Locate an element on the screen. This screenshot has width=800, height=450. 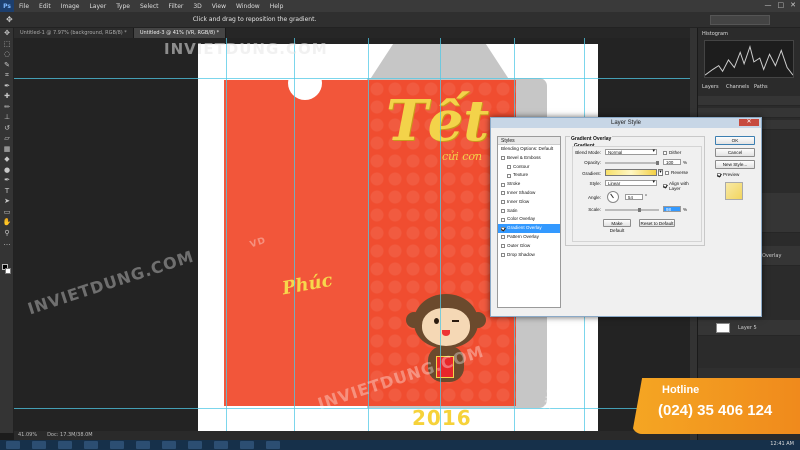
preview-option: Preview is located at coordinates (728, 174).